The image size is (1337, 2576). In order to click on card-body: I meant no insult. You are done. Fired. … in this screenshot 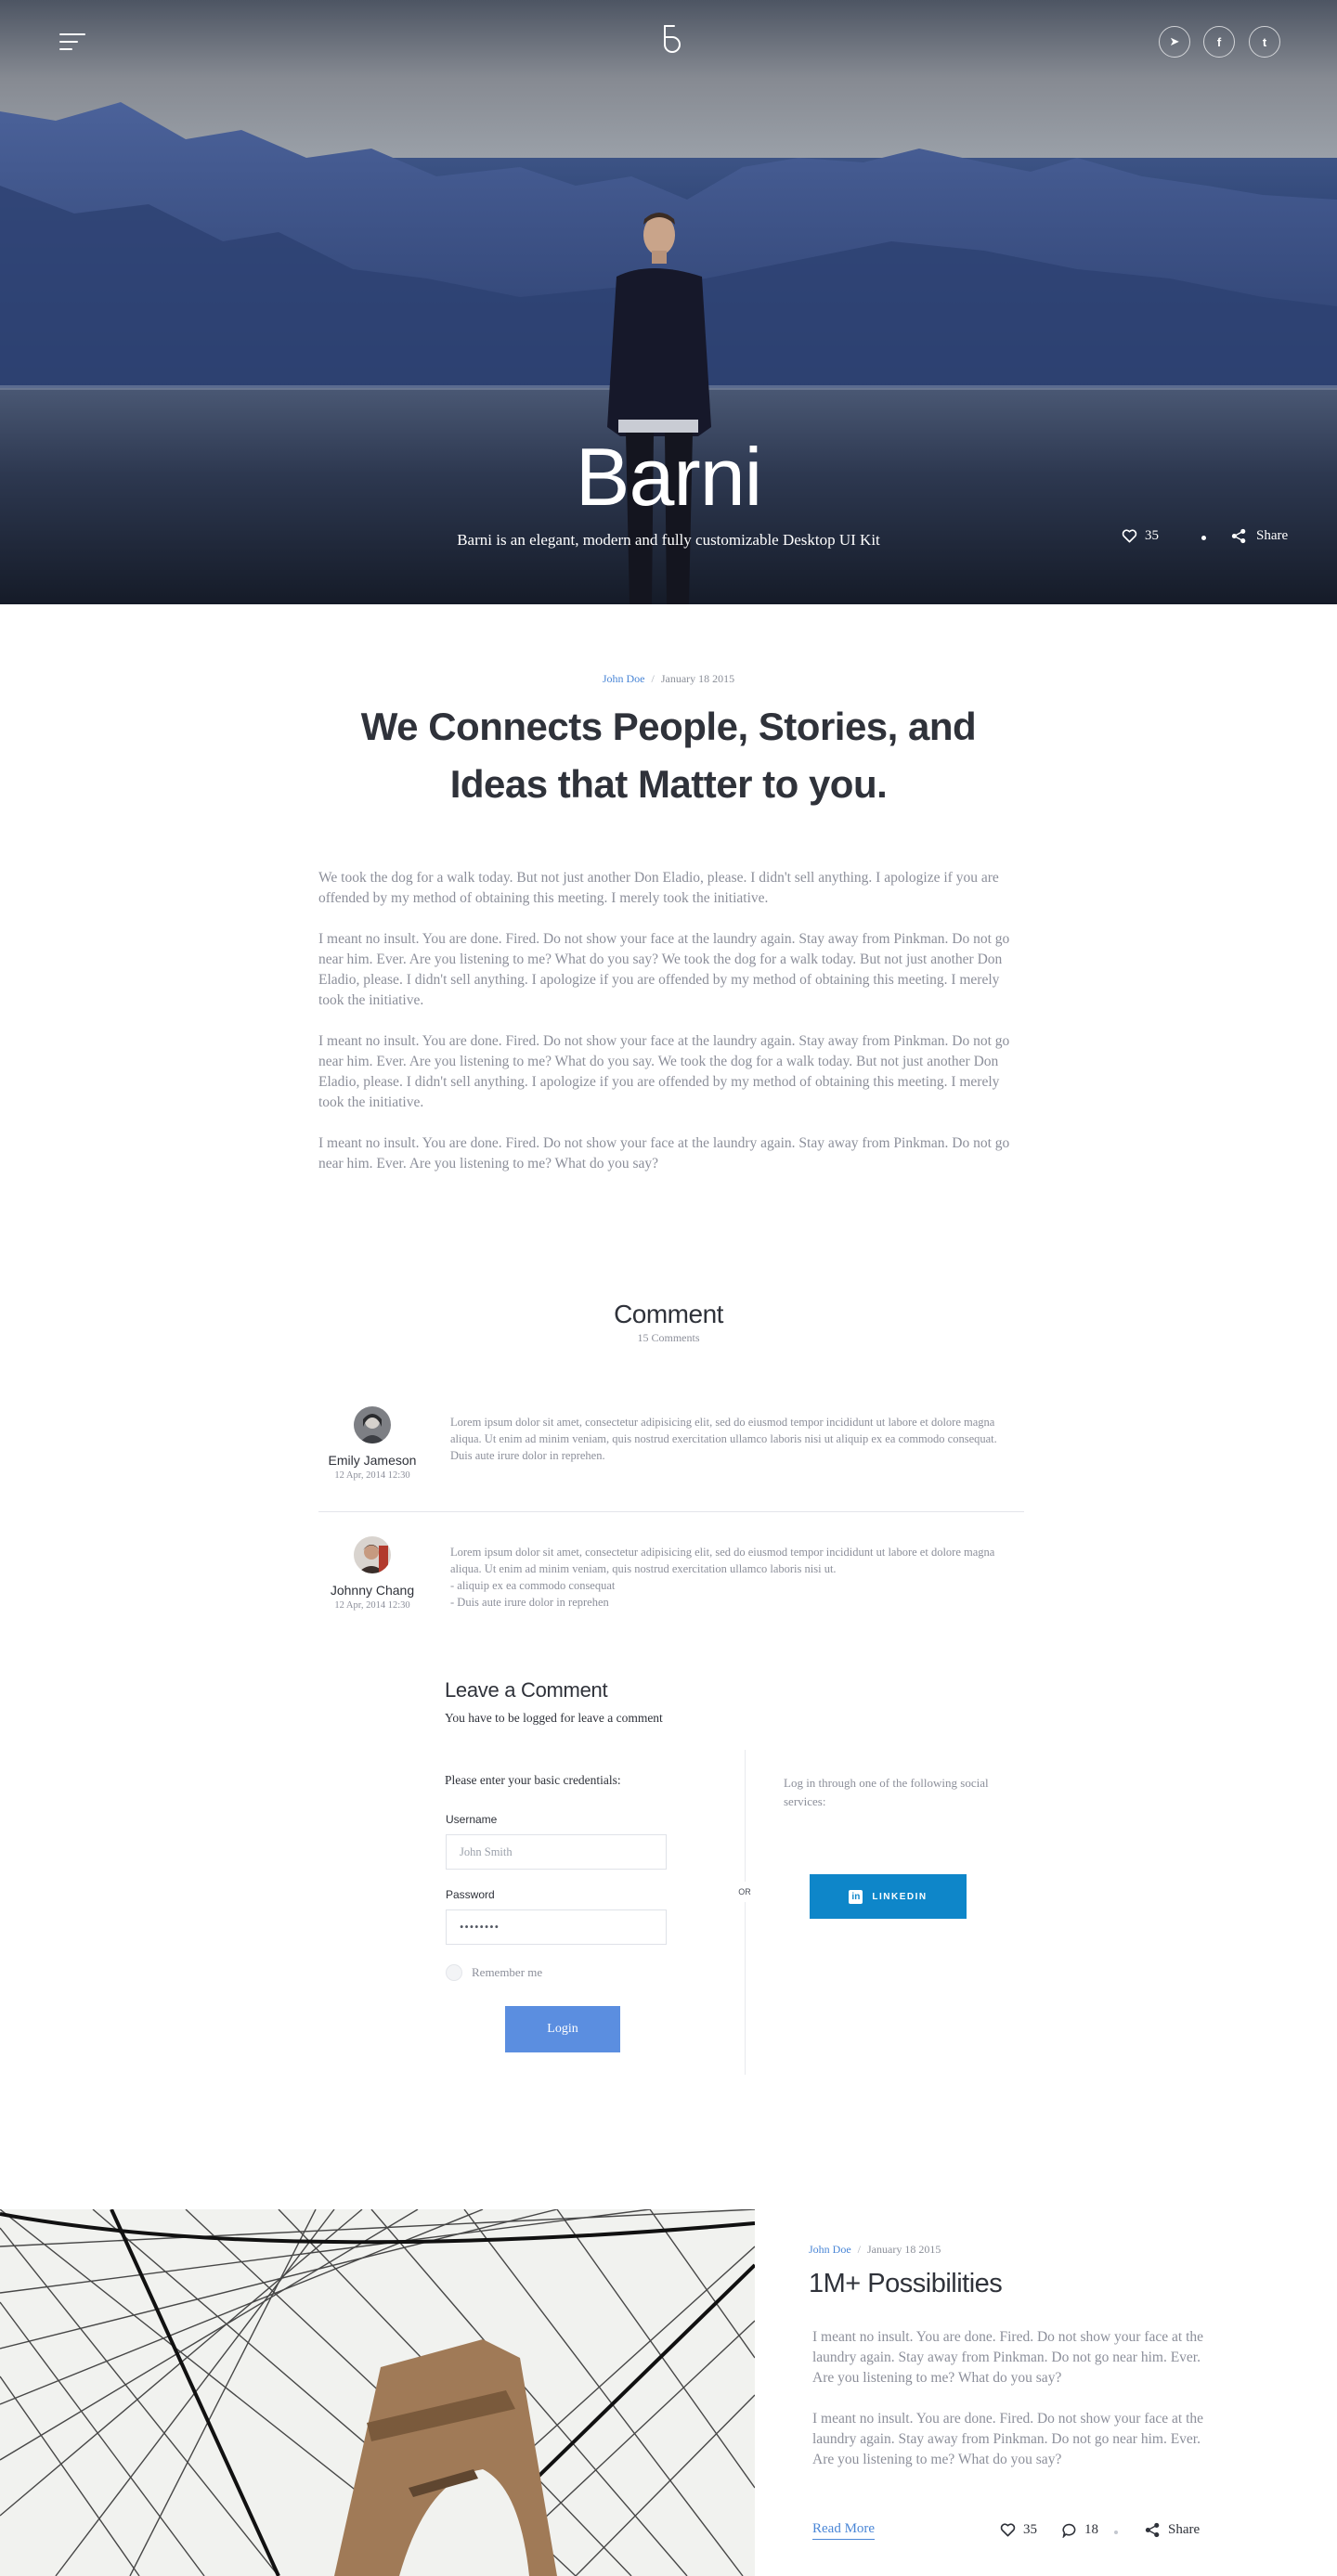, I will do `click(1017, 2409)`.